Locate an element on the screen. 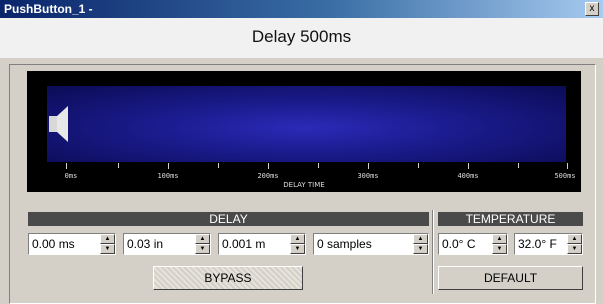  temperature-celsius-value: 0.0° C is located at coordinates (458, 244).